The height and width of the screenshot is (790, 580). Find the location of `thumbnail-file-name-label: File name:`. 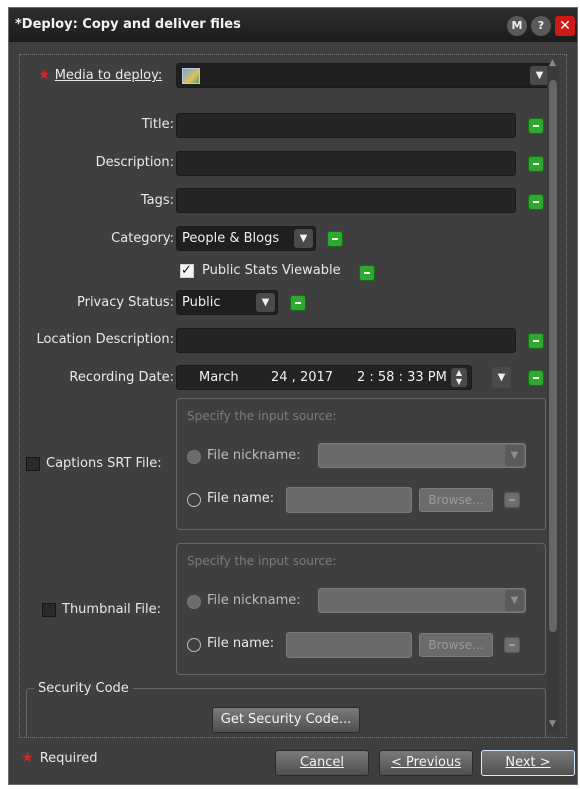

thumbnail-file-name-label: File name: is located at coordinates (241, 643).